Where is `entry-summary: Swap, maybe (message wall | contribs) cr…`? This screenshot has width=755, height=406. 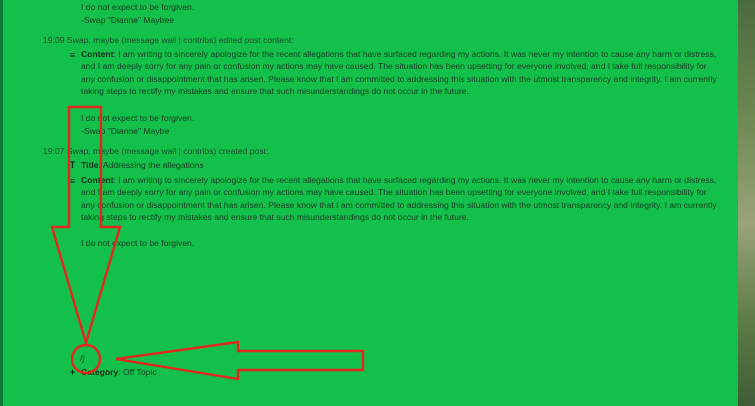 entry-summary: Swap, maybe (message wall | contribs) cr… is located at coordinates (167, 151).